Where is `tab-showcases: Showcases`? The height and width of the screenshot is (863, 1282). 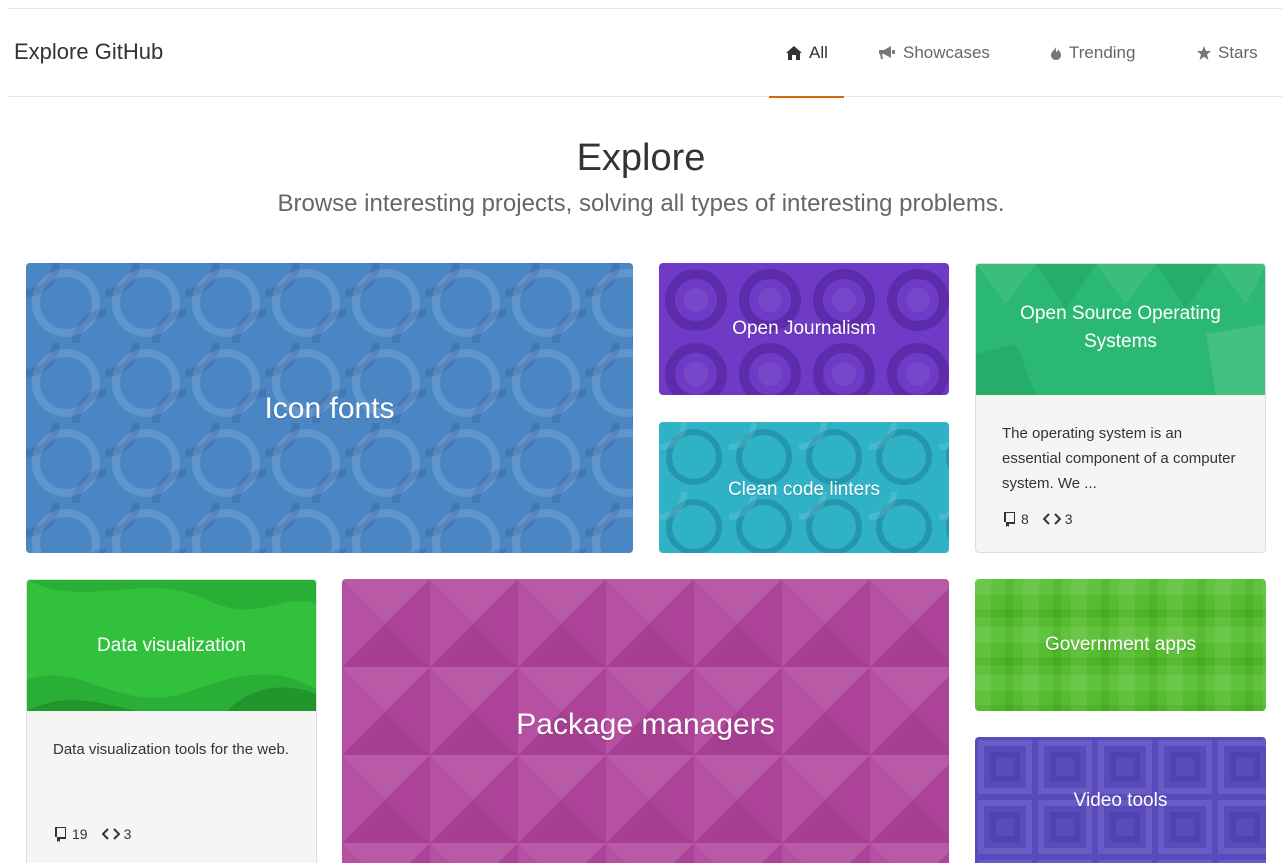
tab-showcases: Showcases is located at coordinates (933, 53).